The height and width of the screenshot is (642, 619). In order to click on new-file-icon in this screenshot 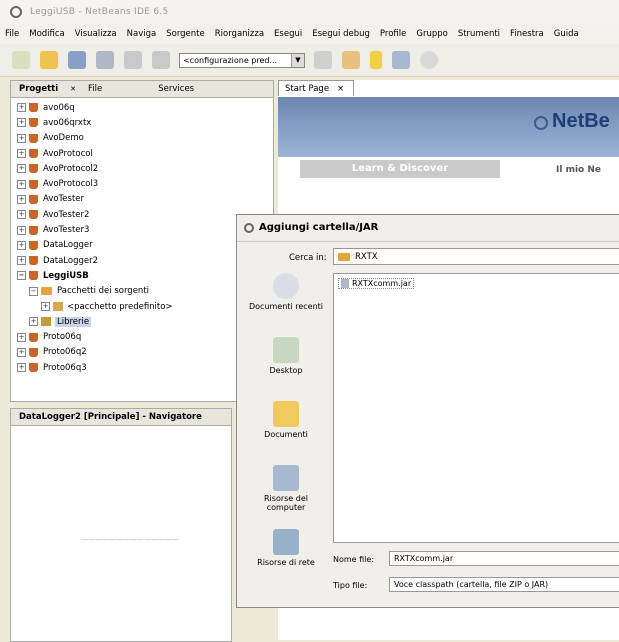, I will do `click(21, 60)`.